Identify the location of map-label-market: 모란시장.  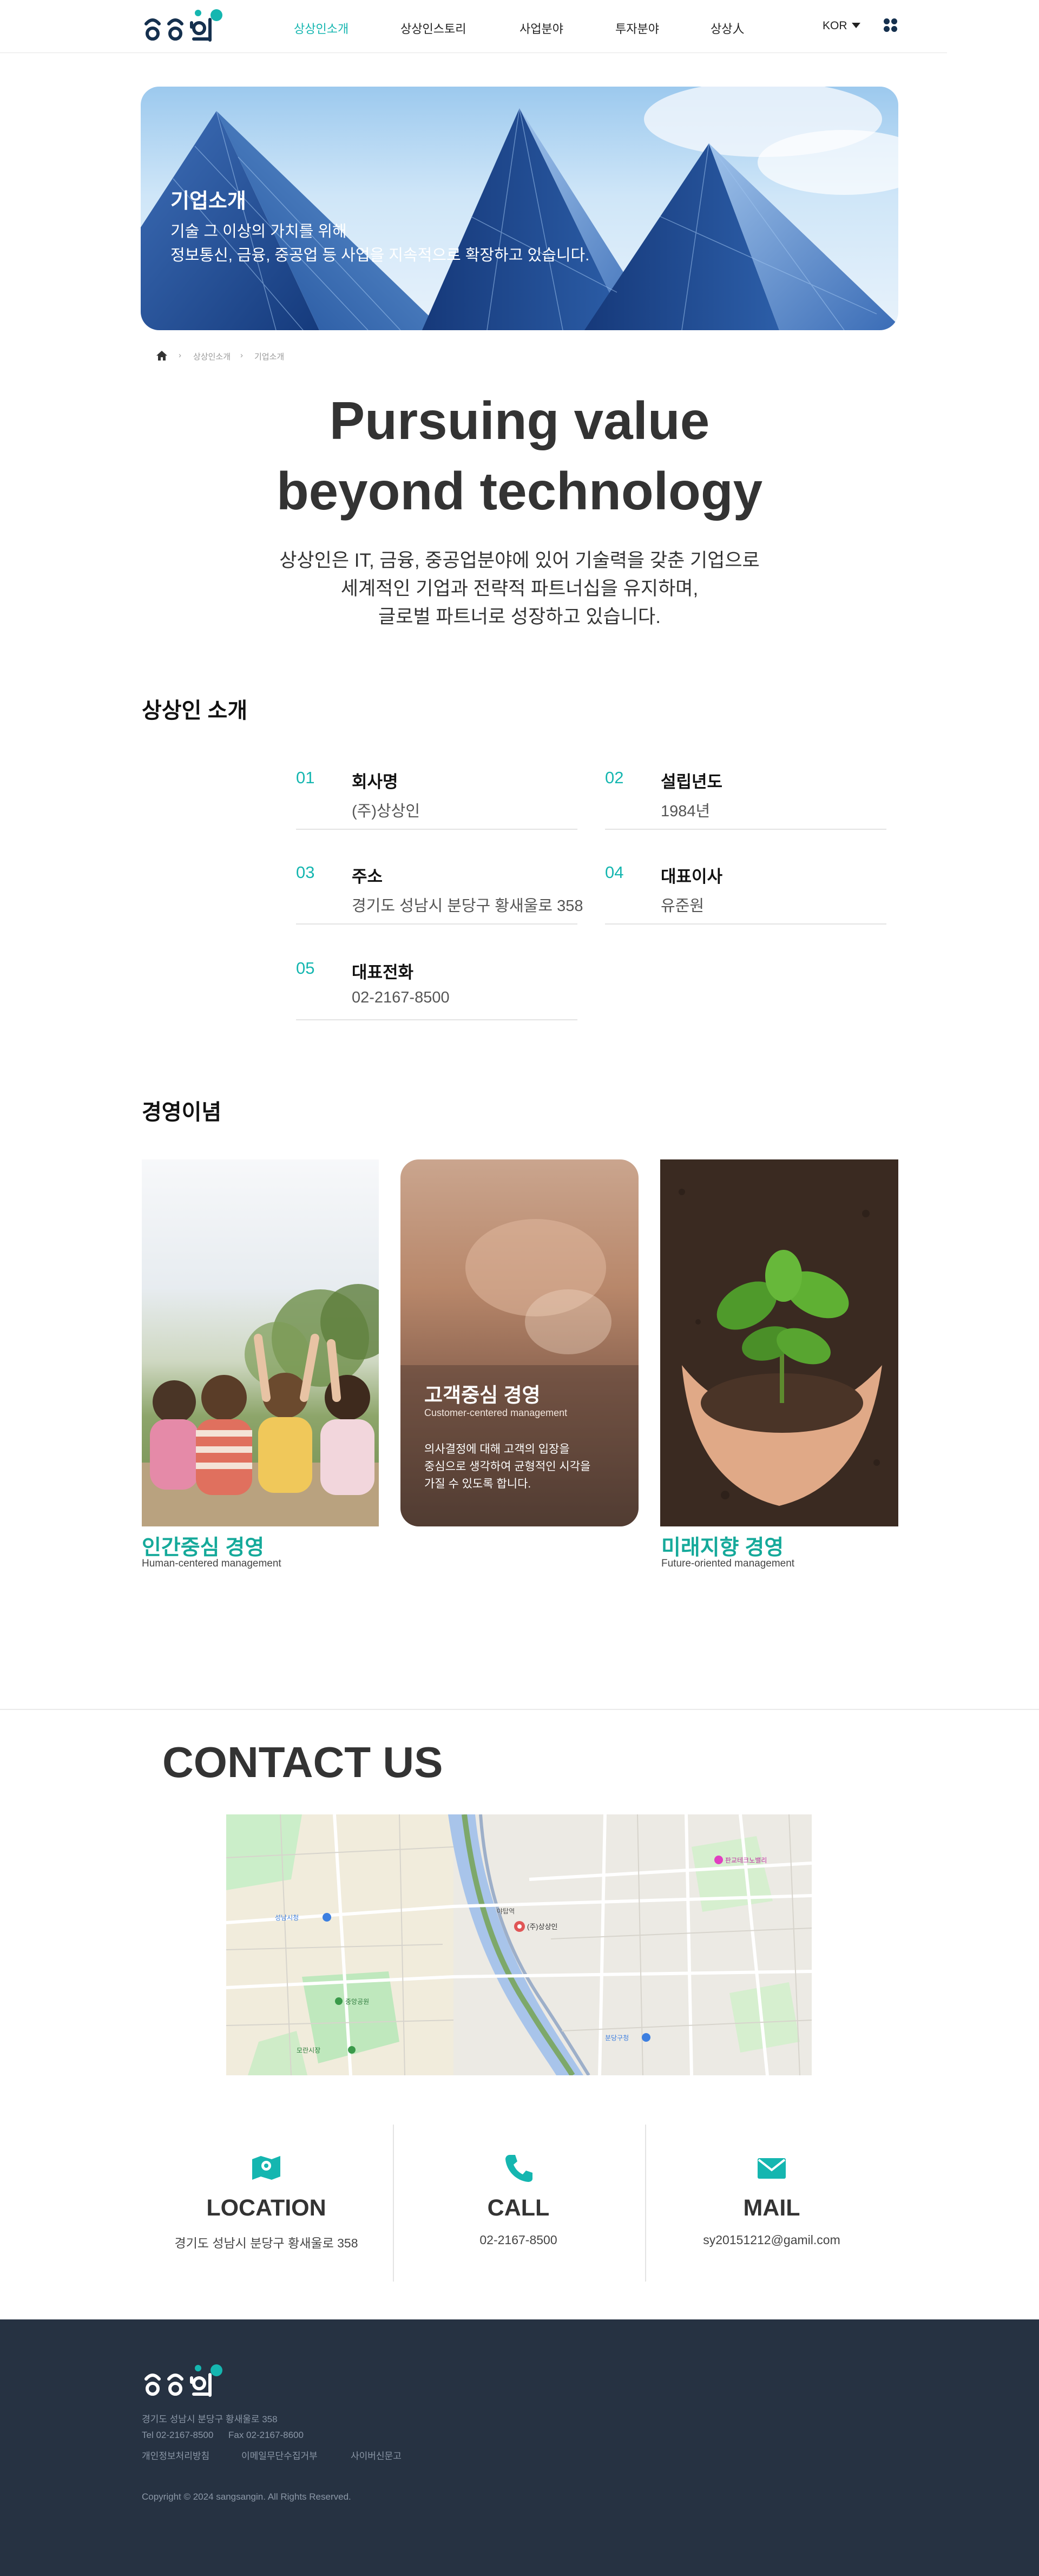
(309, 2050).